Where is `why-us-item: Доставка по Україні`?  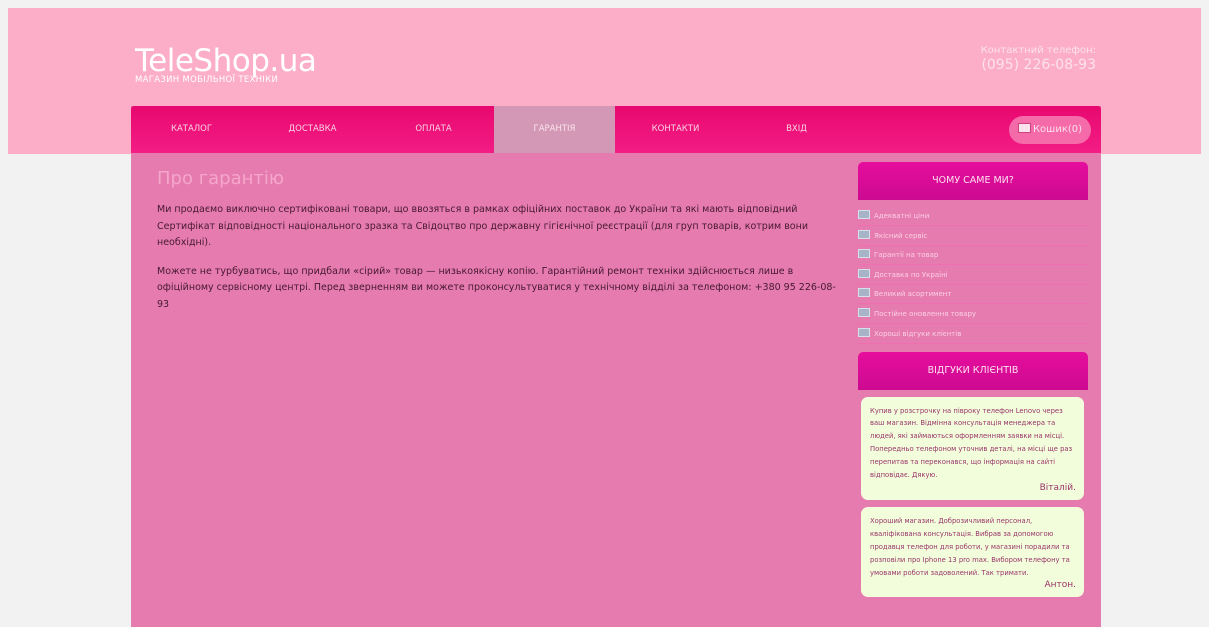
why-us-item: Доставка по Україні is located at coordinates (973, 276).